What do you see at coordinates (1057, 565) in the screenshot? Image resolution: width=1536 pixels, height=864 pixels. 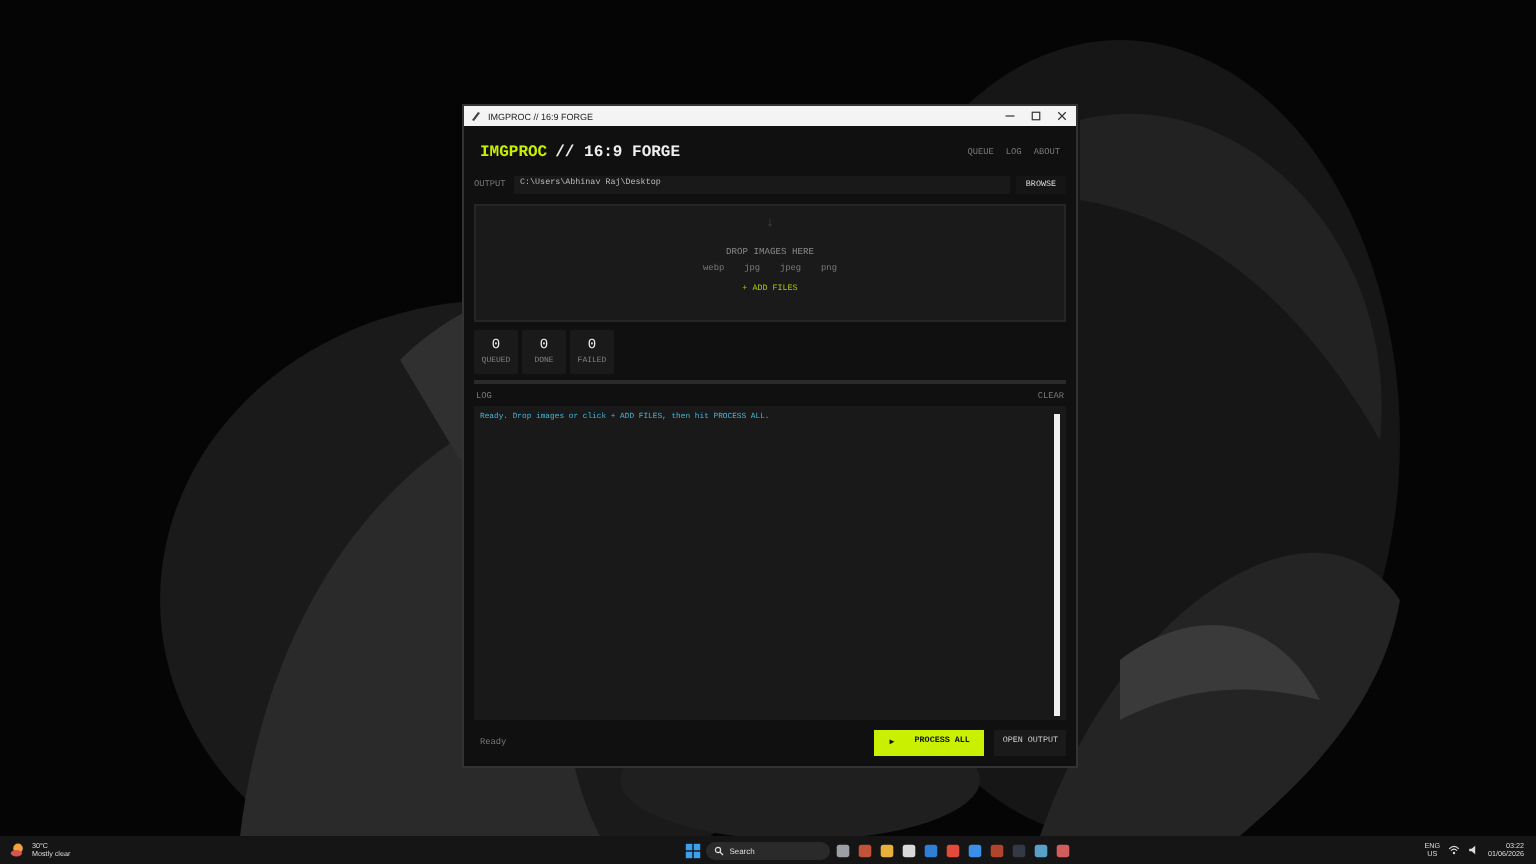 I see `scrollbar` at bounding box center [1057, 565].